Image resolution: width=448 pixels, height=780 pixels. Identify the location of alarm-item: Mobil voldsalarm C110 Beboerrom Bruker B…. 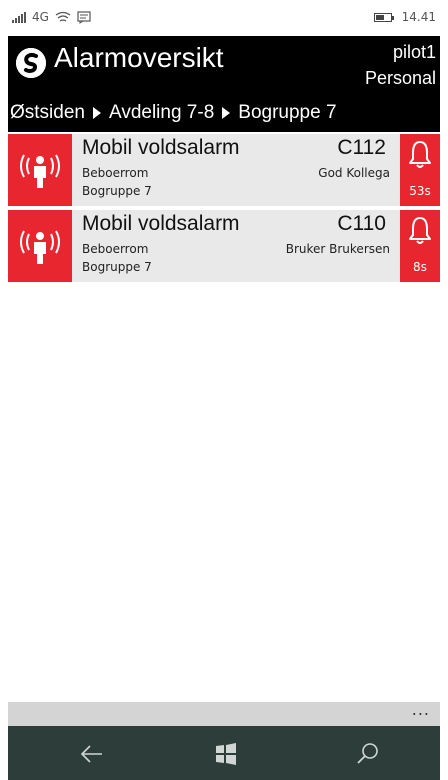
(224, 246).